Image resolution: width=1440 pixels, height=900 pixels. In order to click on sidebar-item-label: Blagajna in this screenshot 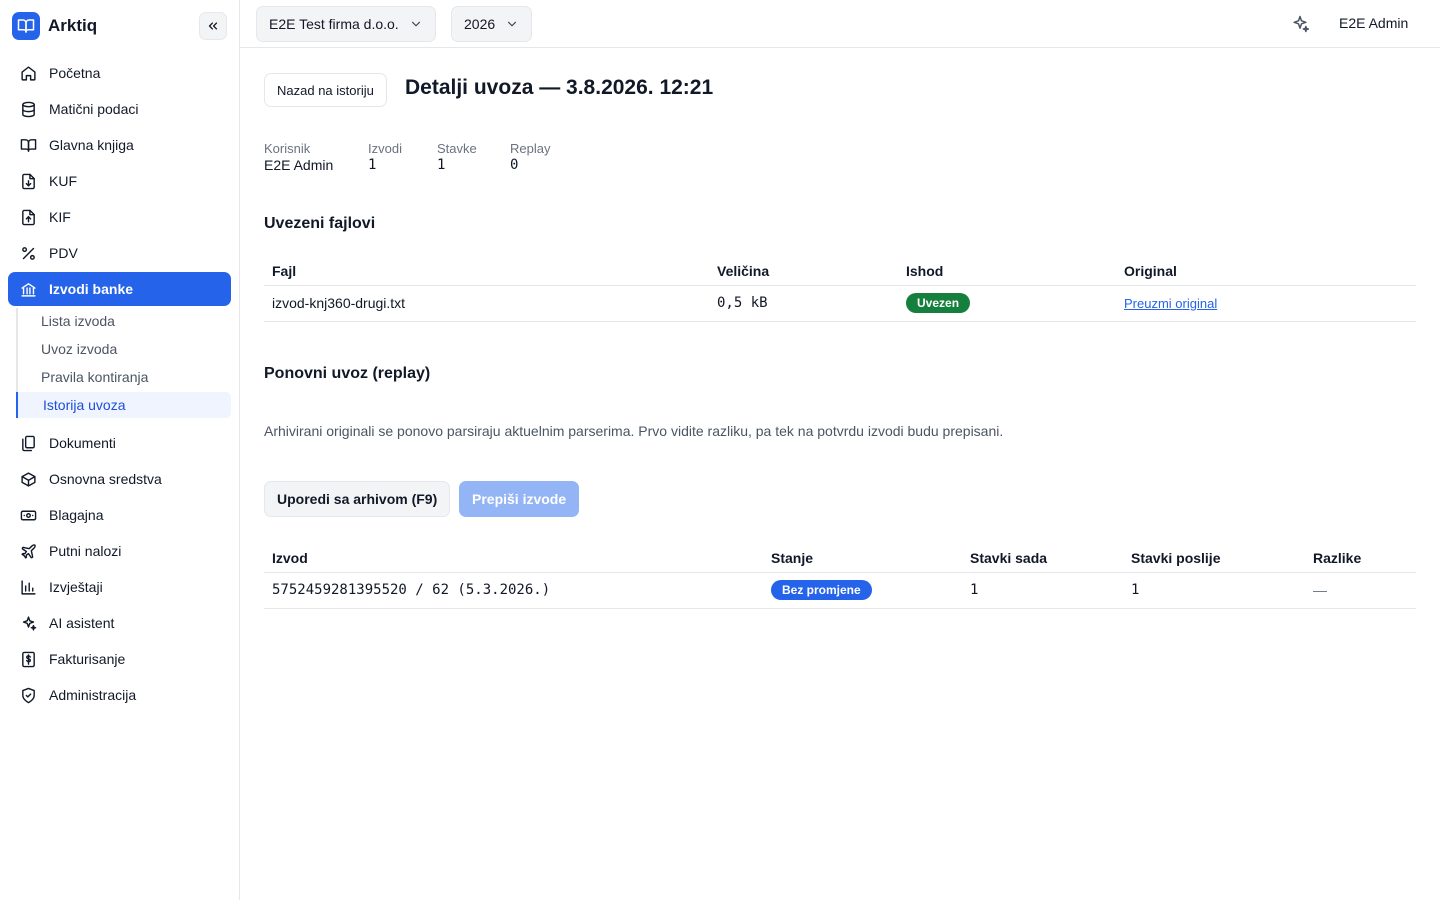, I will do `click(76, 515)`.